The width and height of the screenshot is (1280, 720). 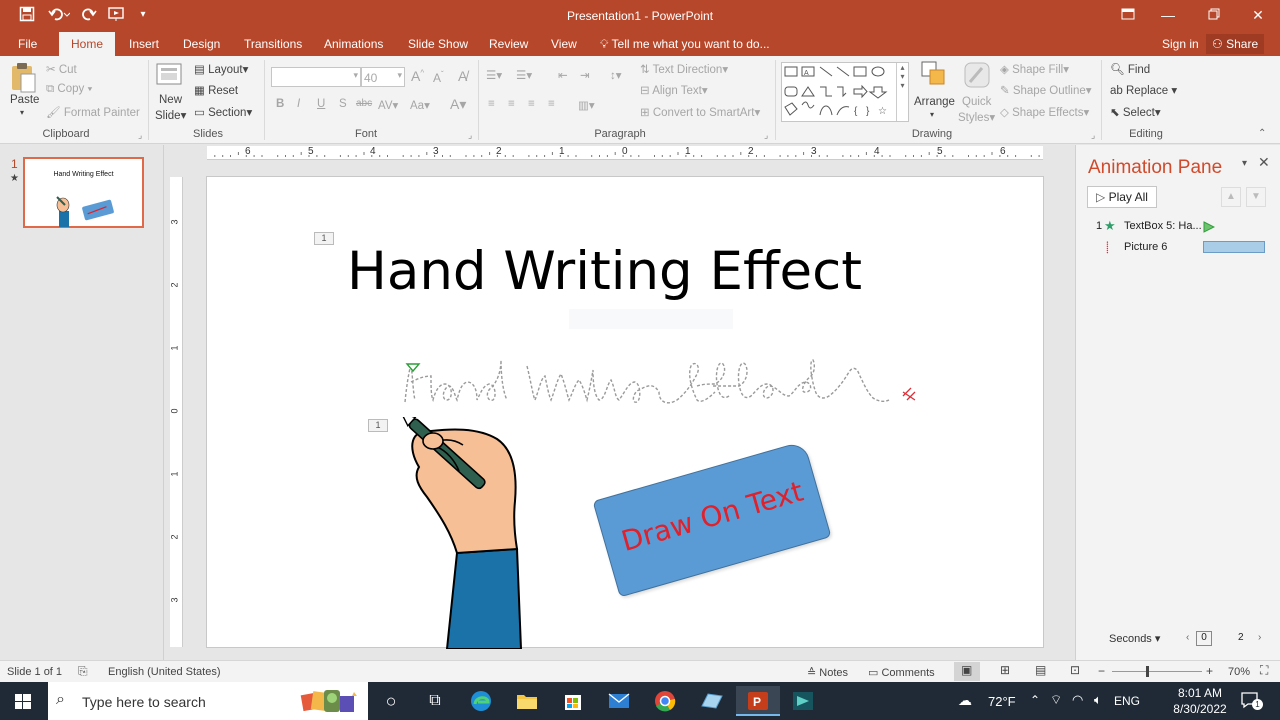 What do you see at coordinates (383, 77) in the screenshot?
I see `font-size-combo: 40 ▾` at bounding box center [383, 77].